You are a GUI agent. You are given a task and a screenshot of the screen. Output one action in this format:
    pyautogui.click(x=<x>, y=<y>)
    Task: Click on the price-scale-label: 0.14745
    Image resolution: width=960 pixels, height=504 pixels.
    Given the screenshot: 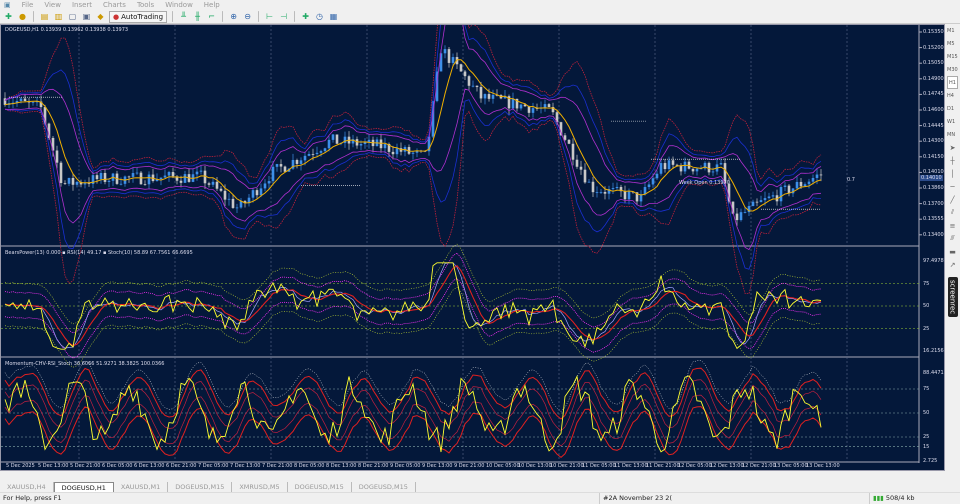 What is the action you would take?
    pyautogui.click(x=933, y=94)
    